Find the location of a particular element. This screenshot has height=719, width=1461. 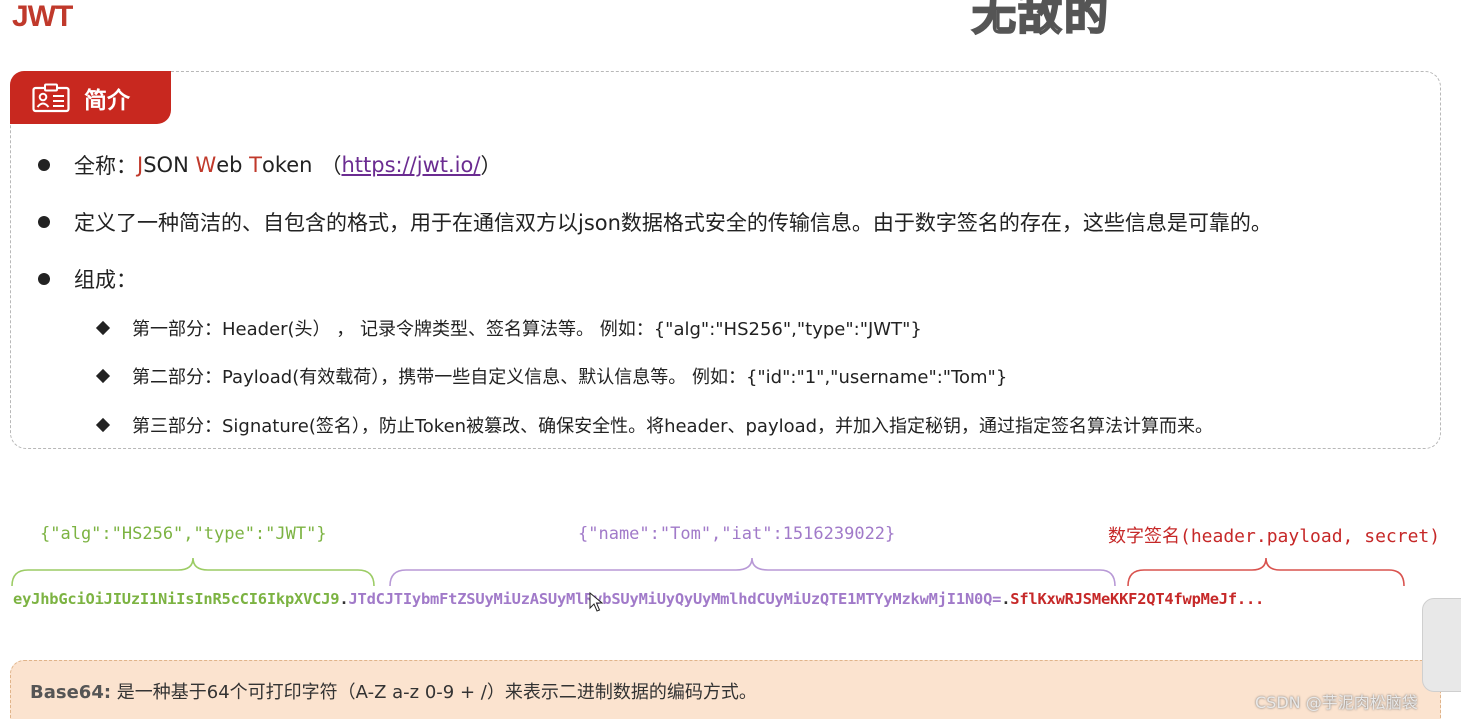

text-eb: eb is located at coordinates (233, 165).